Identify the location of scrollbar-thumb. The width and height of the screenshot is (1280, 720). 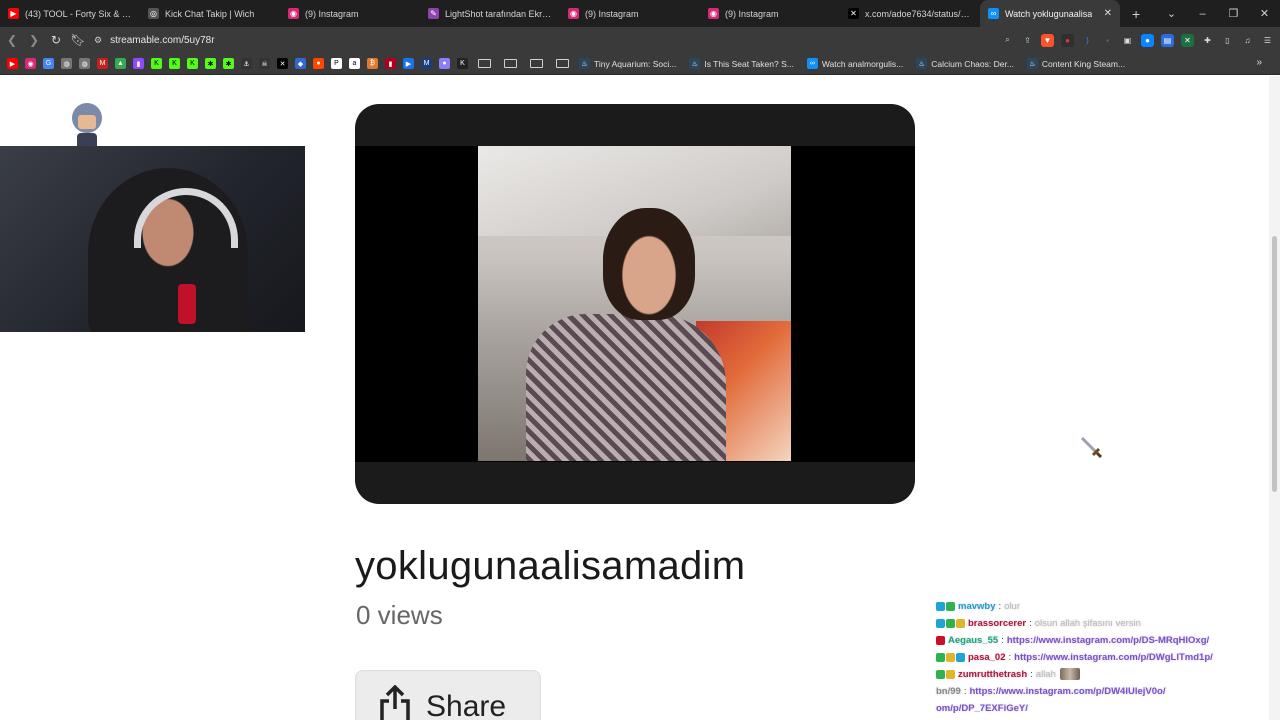
(1274, 364).